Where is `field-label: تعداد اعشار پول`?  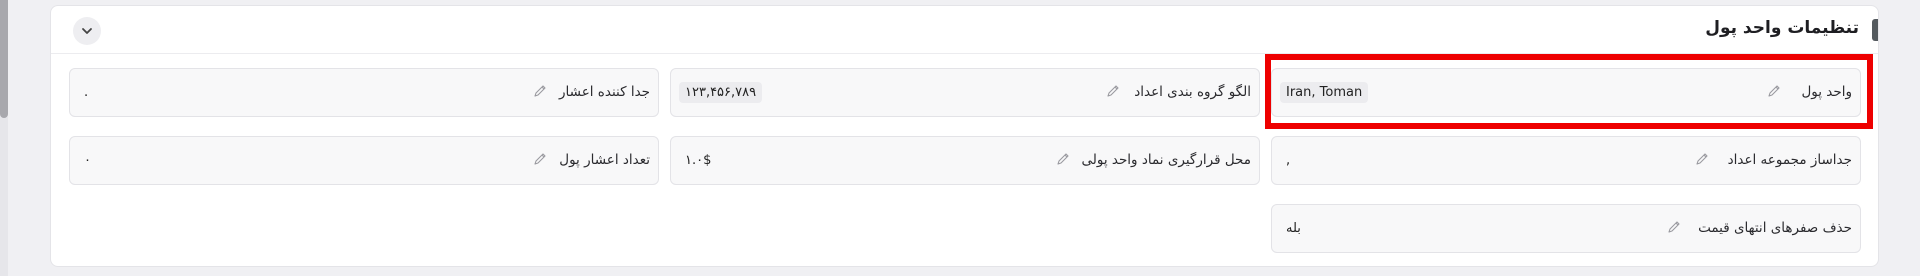 field-label: تعداد اعشار پول is located at coordinates (604, 160).